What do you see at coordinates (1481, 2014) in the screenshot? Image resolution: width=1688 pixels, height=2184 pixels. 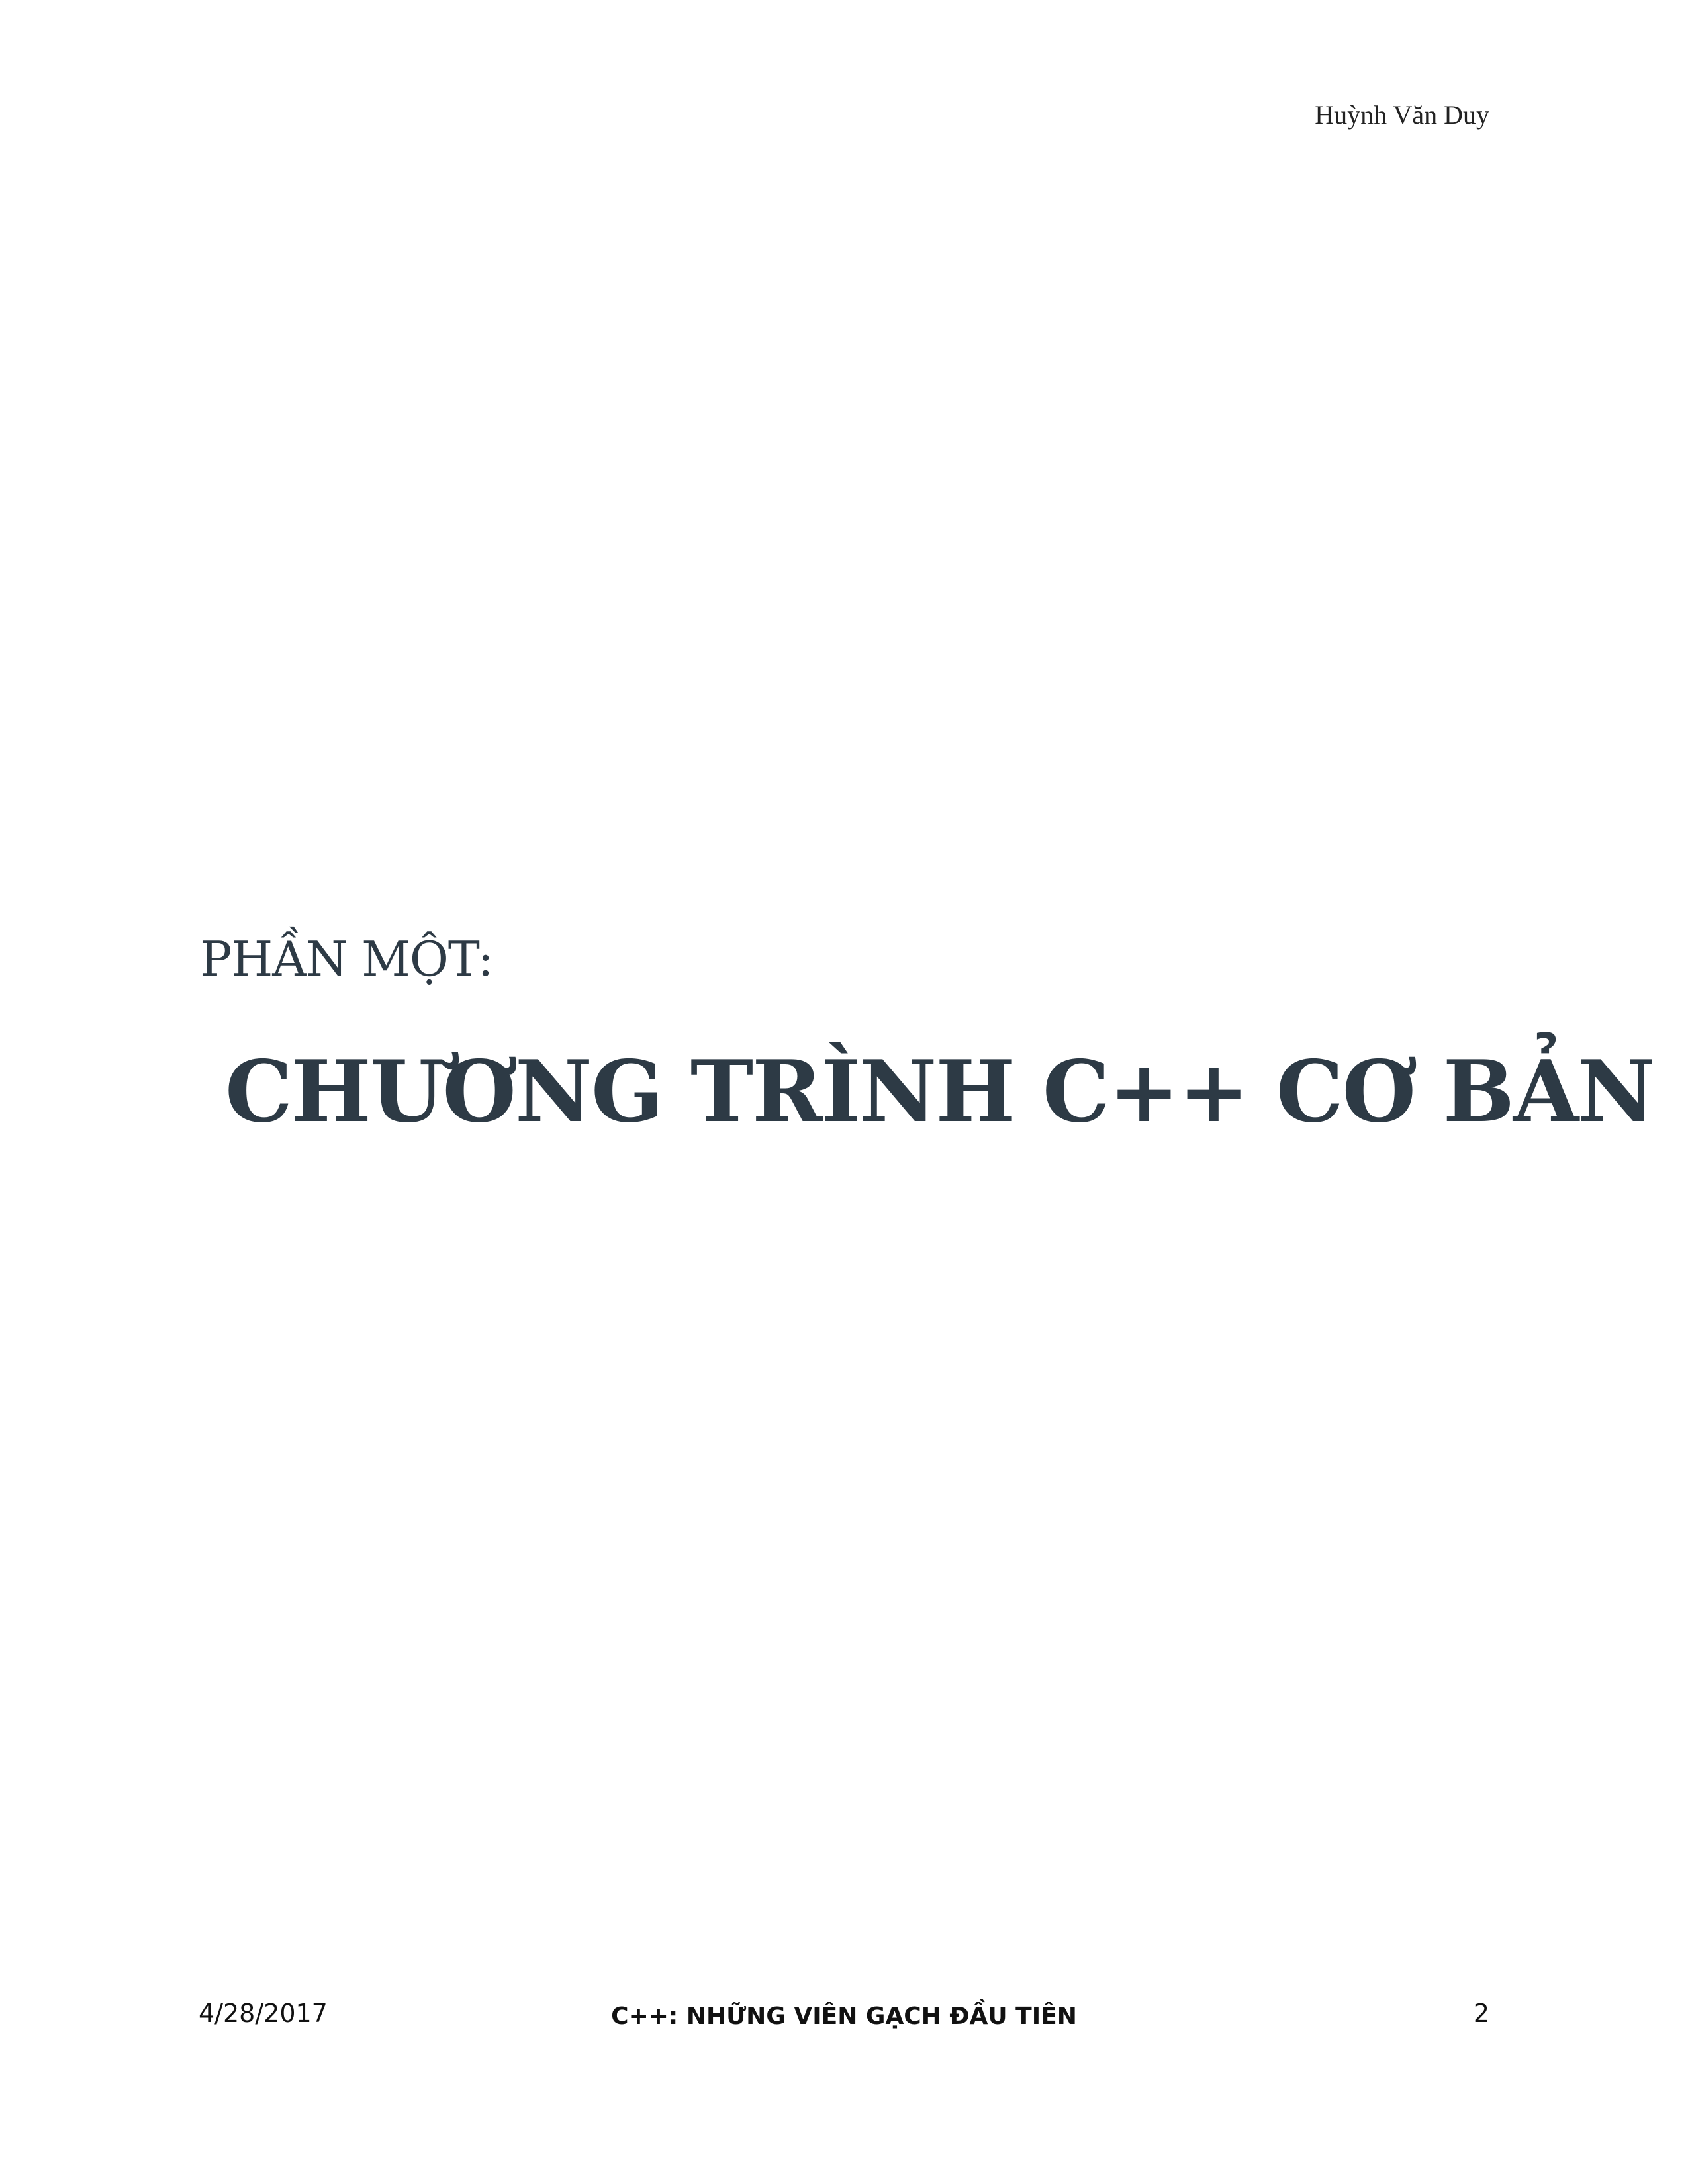 I see `footer-page-number: 2` at bounding box center [1481, 2014].